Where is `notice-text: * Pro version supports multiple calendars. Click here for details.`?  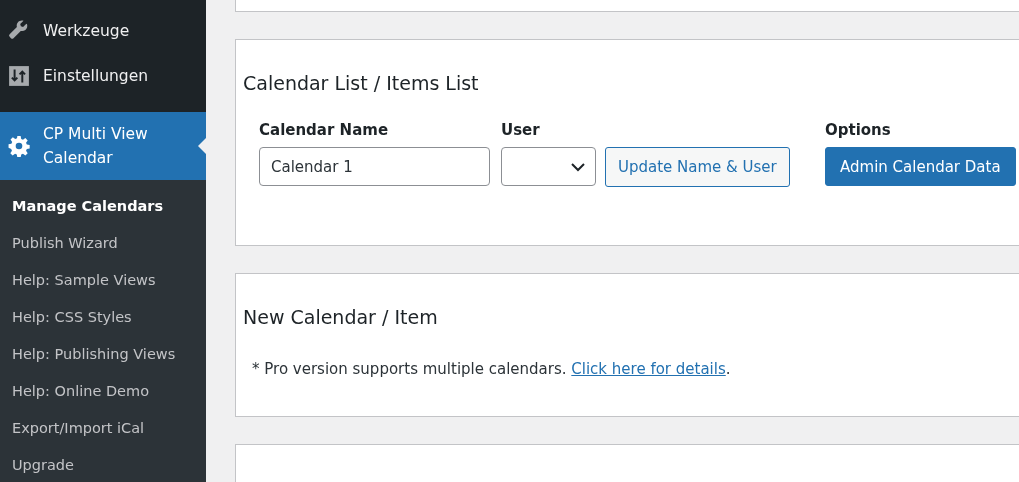
notice-text: * Pro version supports multiple calendars. Click here for details. is located at coordinates (492, 369).